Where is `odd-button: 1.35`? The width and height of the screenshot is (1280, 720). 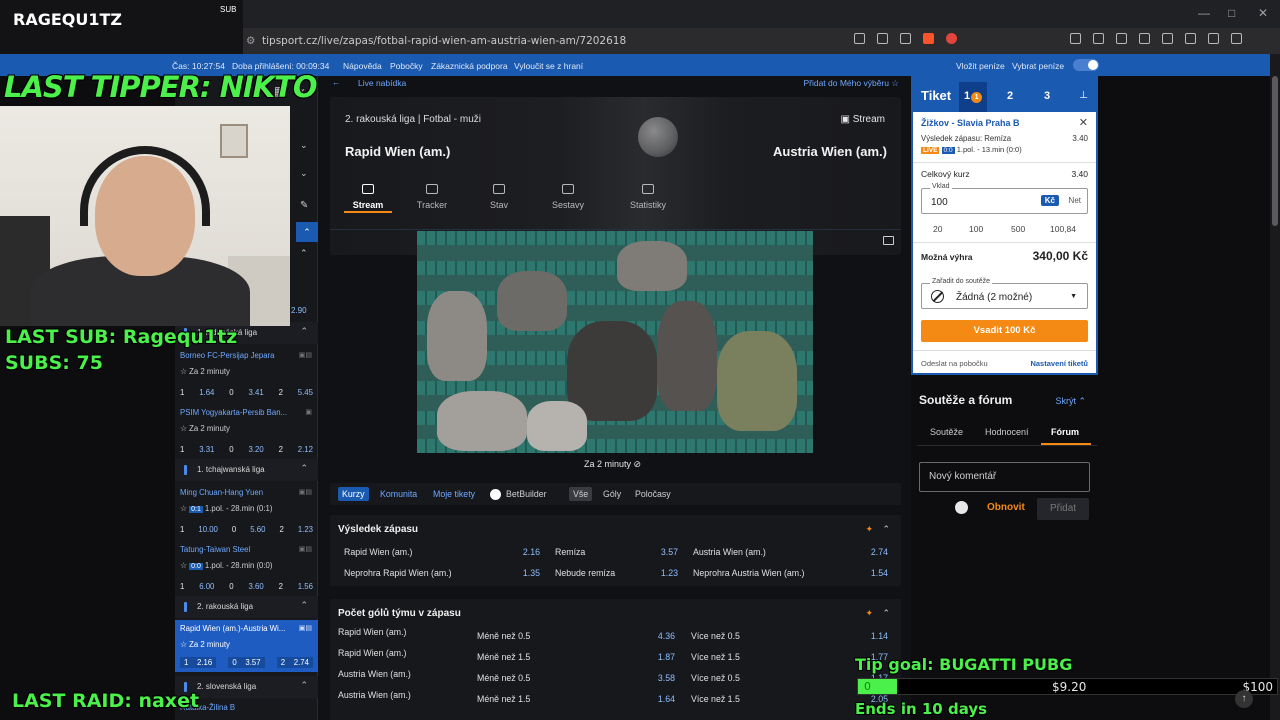
odd-button: 1.35 is located at coordinates (525, 573).